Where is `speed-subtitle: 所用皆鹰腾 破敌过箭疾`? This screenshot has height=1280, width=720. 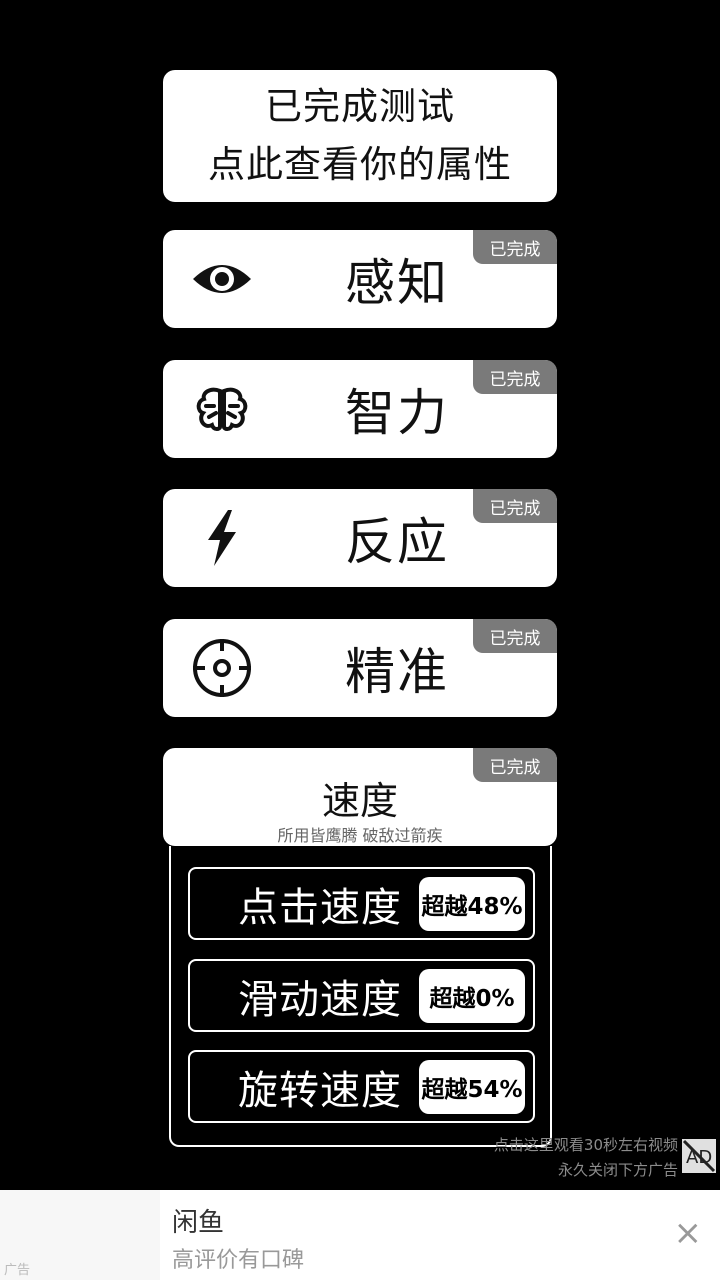
speed-subtitle: 所用皆鹰腾 破敌过箭疾 is located at coordinates (360, 835).